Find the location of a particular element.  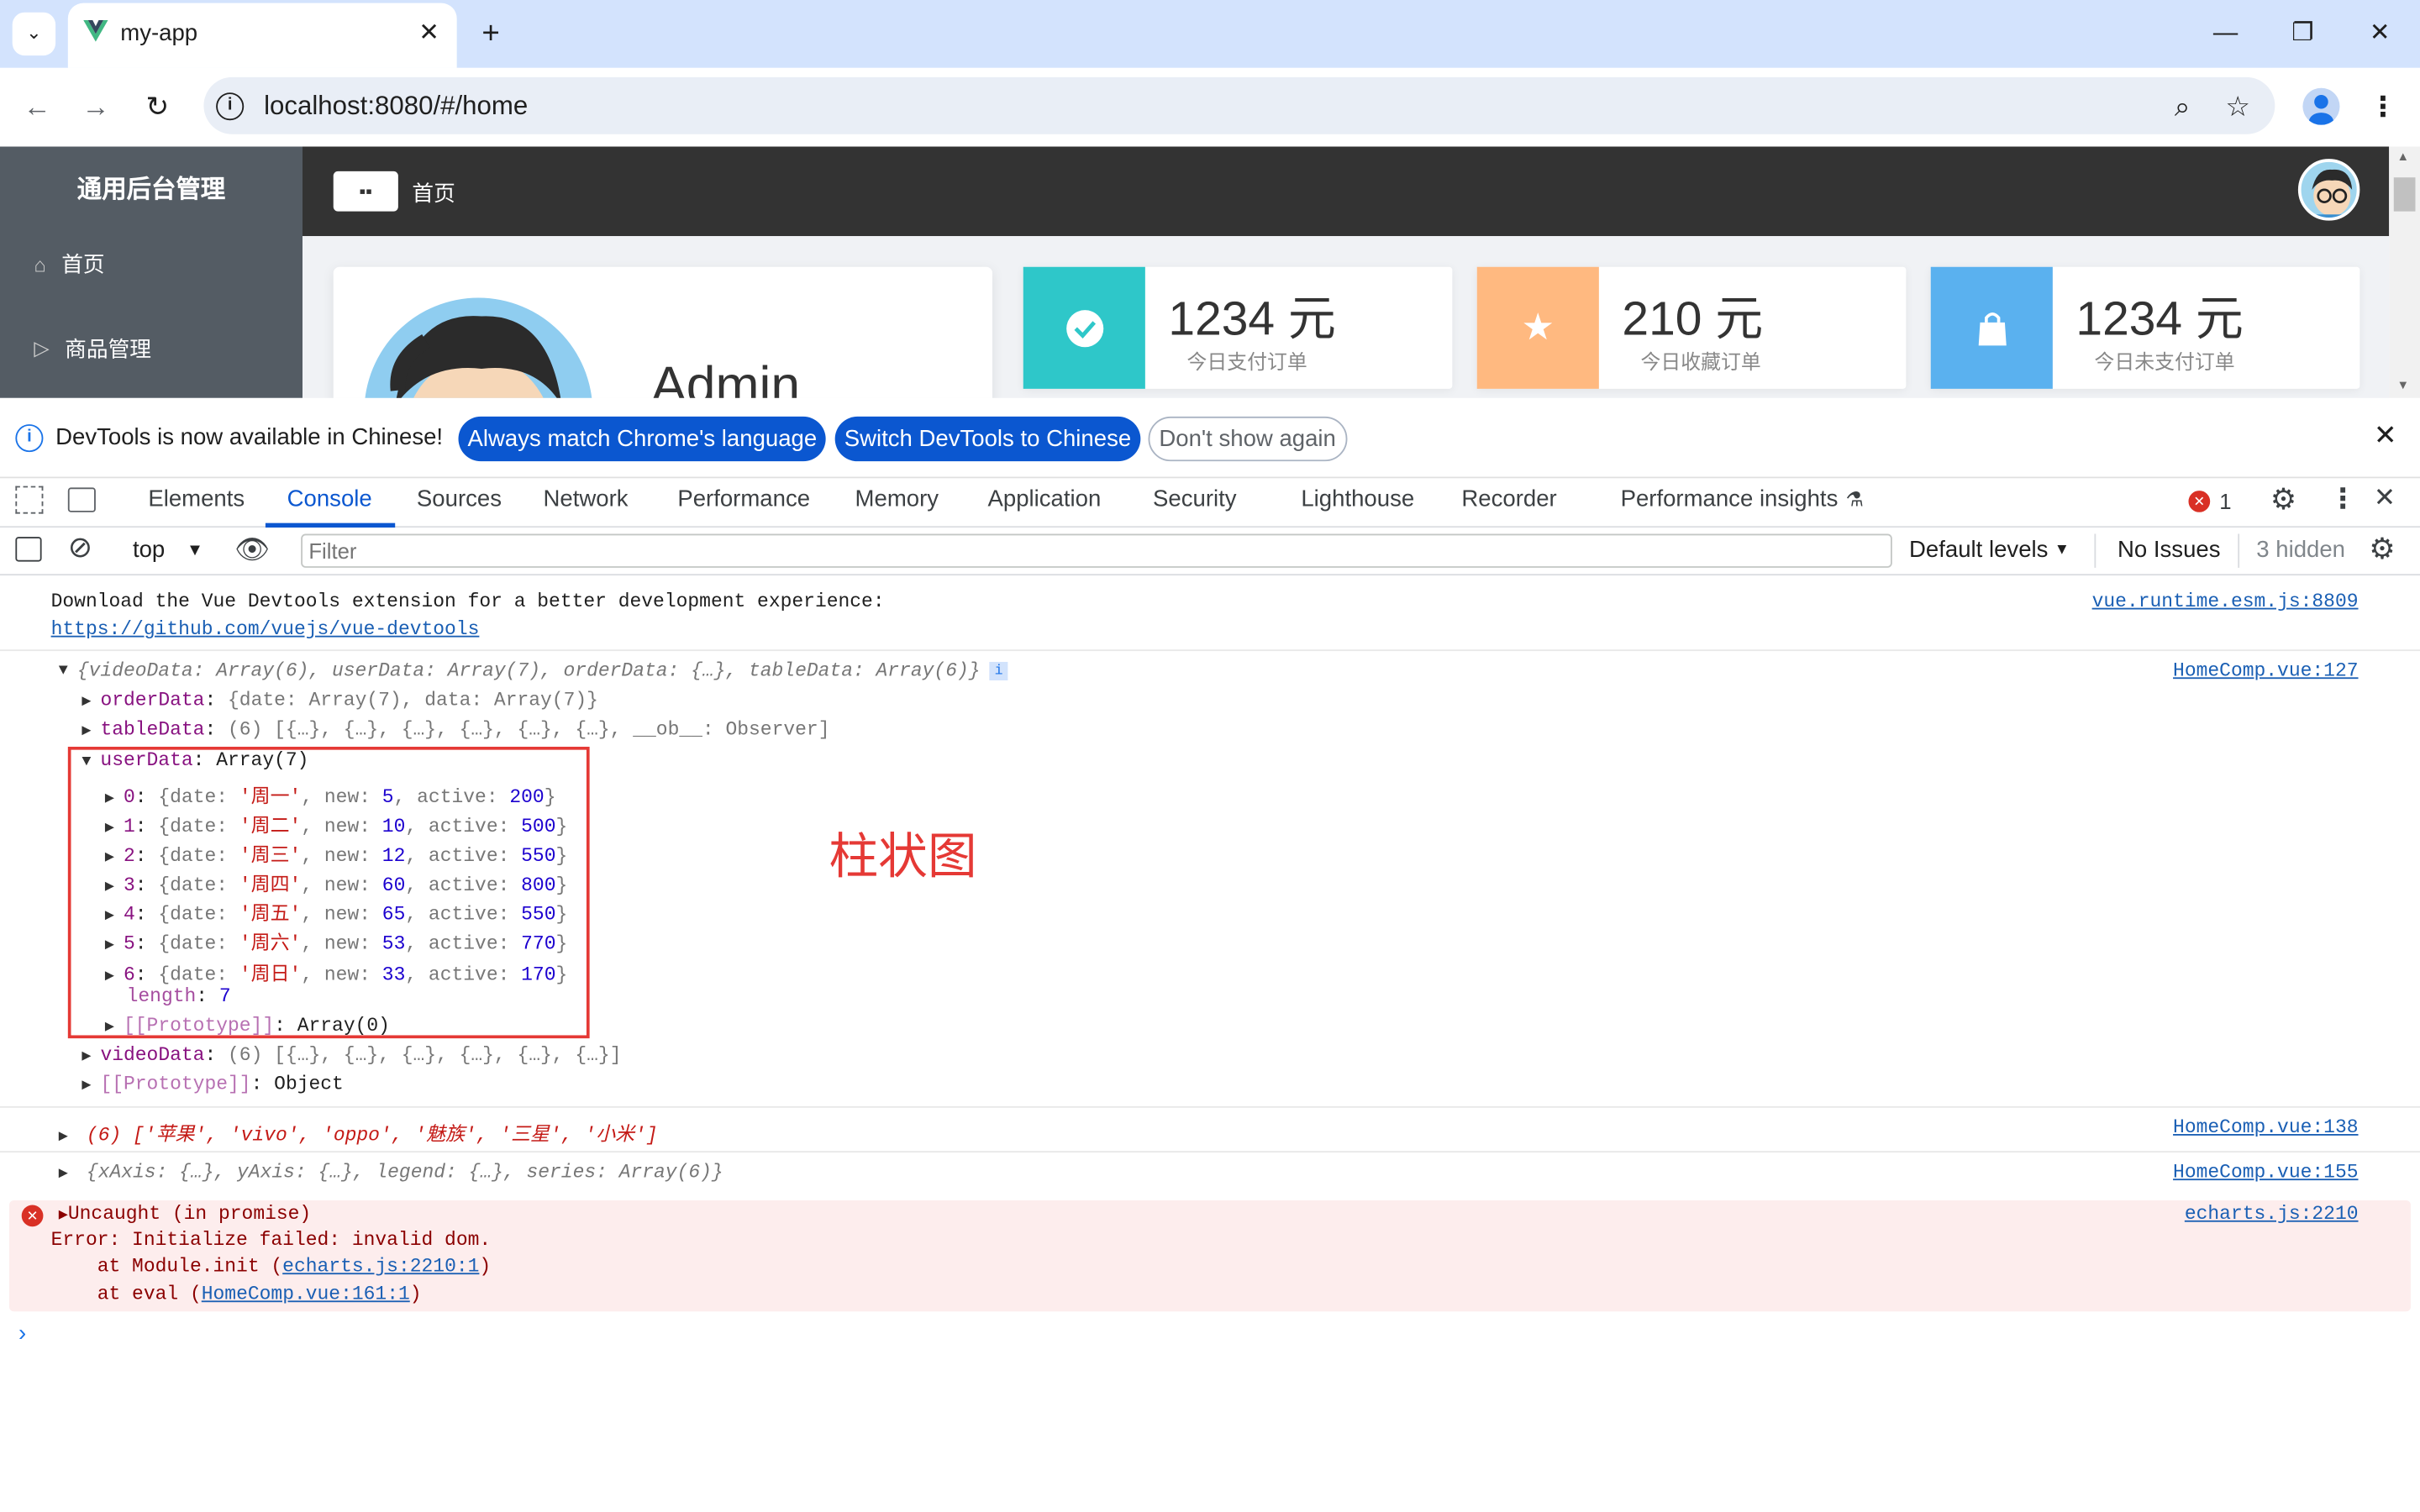

annotation-box is located at coordinates (329, 892).